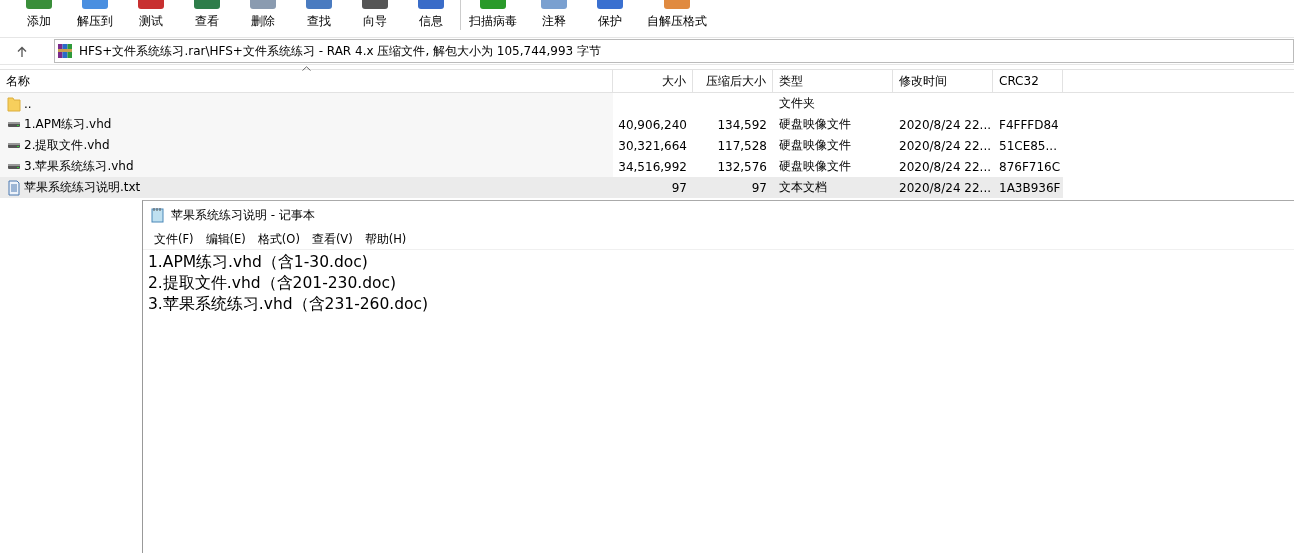  What do you see at coordinates (1028, 81) in the screenshot?
I see `column-header: CRC32` at bounding box center [1028, 81].